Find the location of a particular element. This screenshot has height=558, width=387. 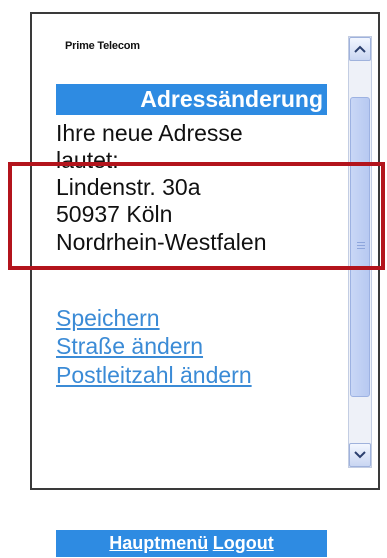

intro-line-1: Ihre neue Adresse is located at coordinates (149, 133).